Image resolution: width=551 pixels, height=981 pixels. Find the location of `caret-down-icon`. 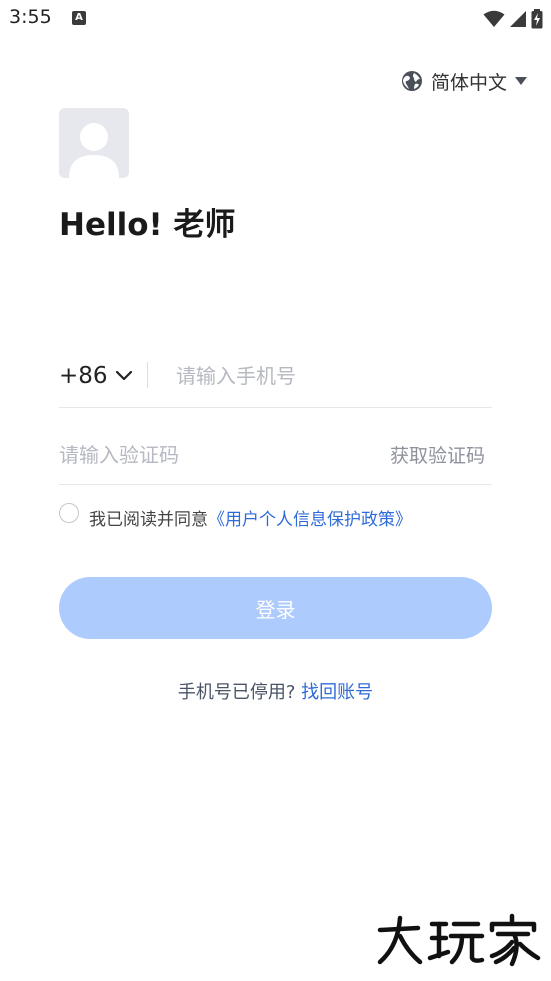

caret-down-icon is located at coordinates (521, 81).